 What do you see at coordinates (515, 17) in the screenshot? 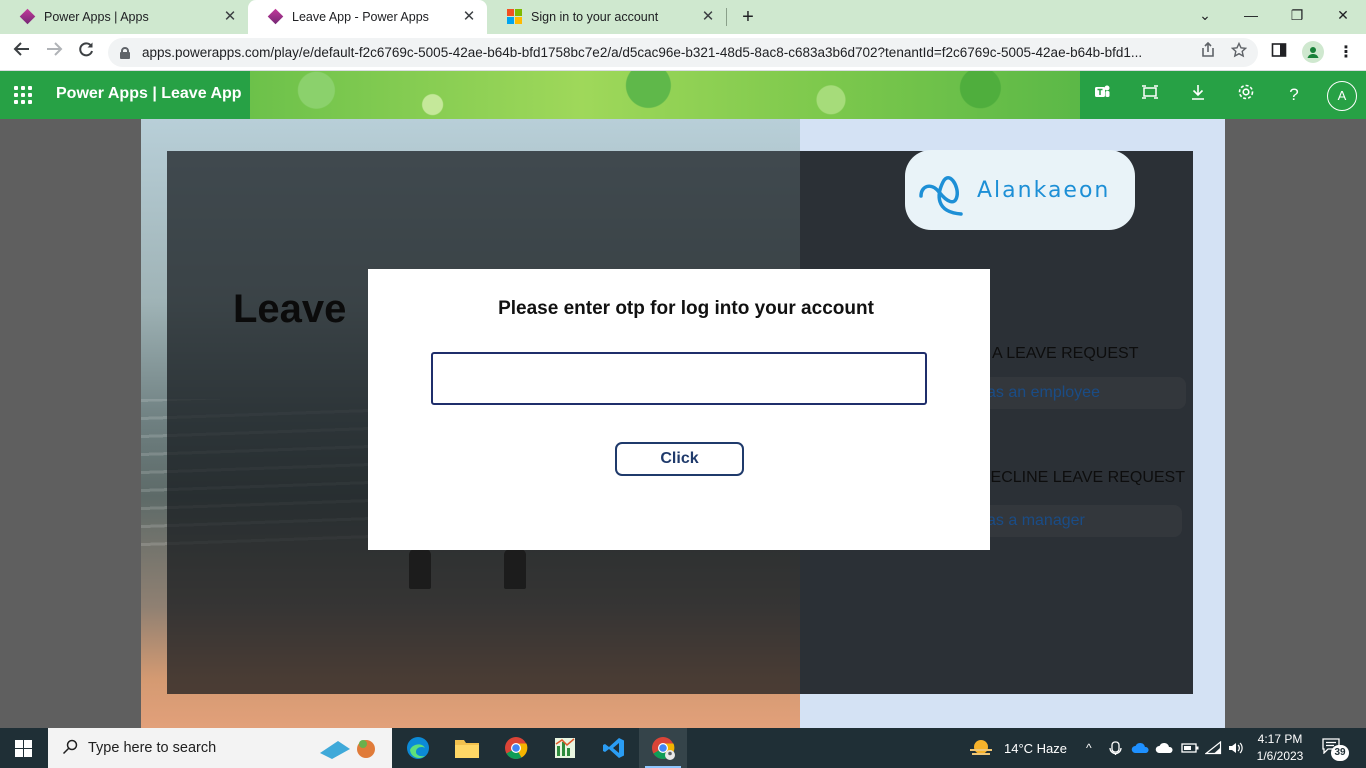
I see `microsoft-icon` at bounding box center [515, 17].